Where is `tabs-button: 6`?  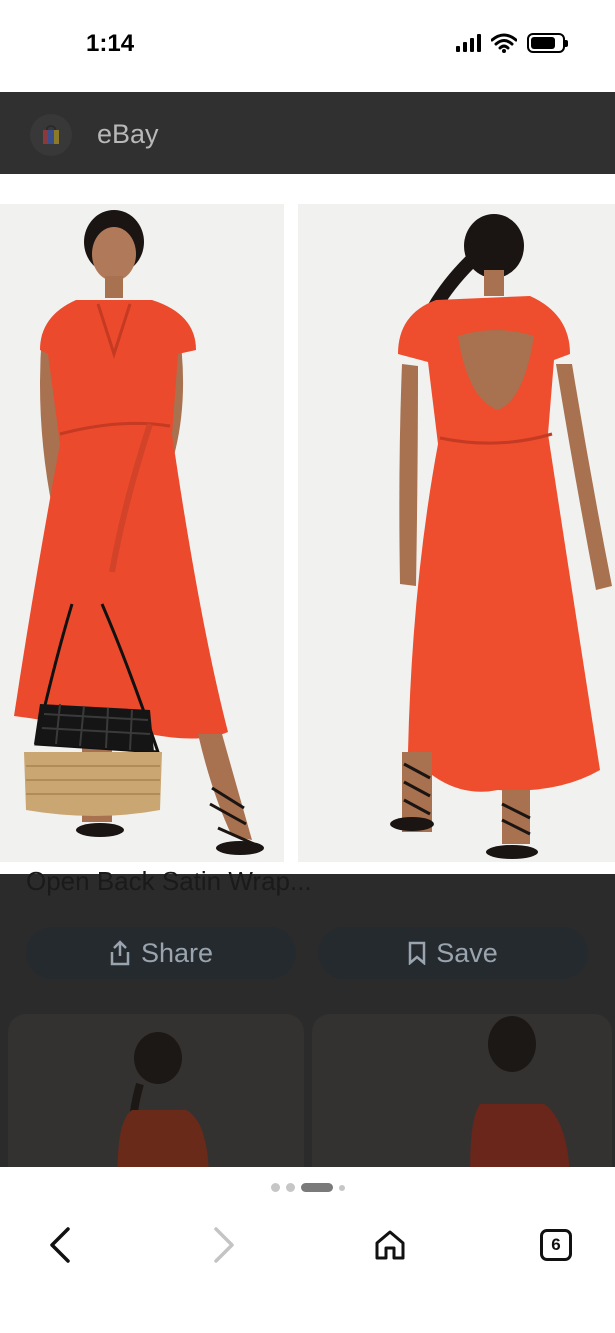
tabs-button: 6 is located at coordinates (556, 1245).